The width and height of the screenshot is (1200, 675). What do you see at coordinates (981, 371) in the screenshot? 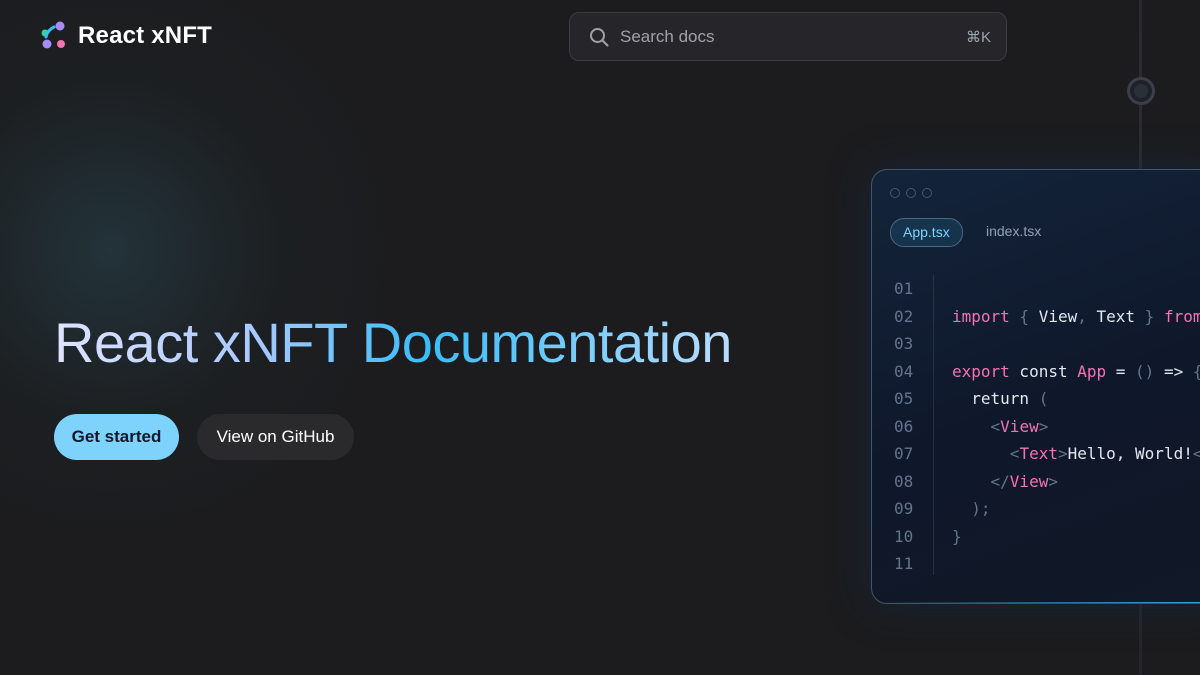
I see `code-token: export` at bounding box center [981, 371].